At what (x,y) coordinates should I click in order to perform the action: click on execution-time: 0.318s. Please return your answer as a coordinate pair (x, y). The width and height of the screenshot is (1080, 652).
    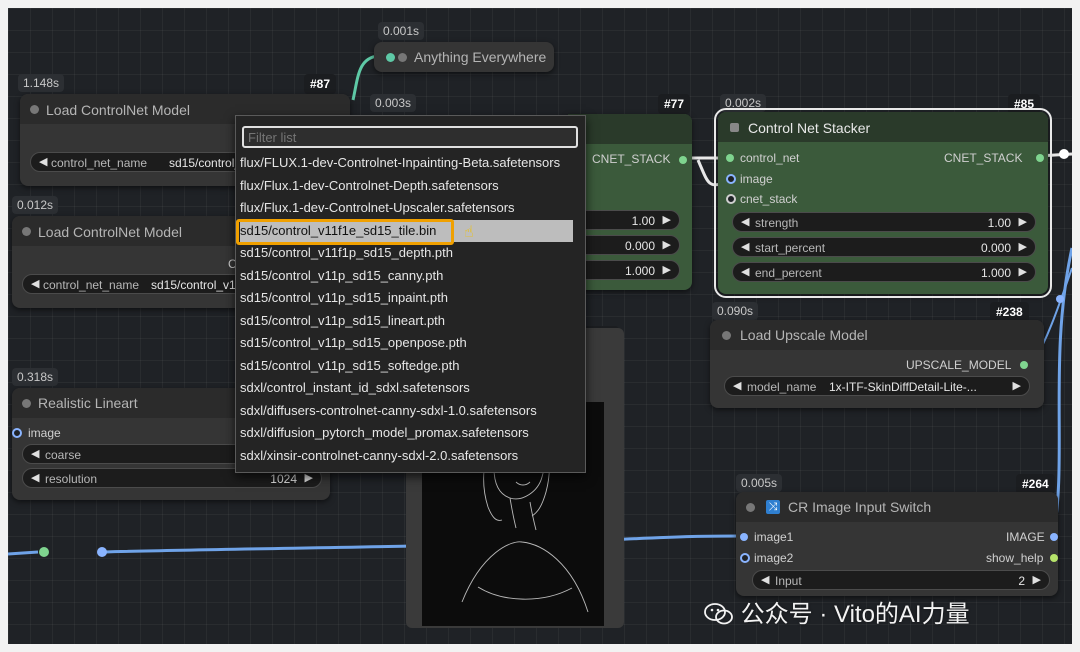
    Looking at the image, I should click on (35, 377).